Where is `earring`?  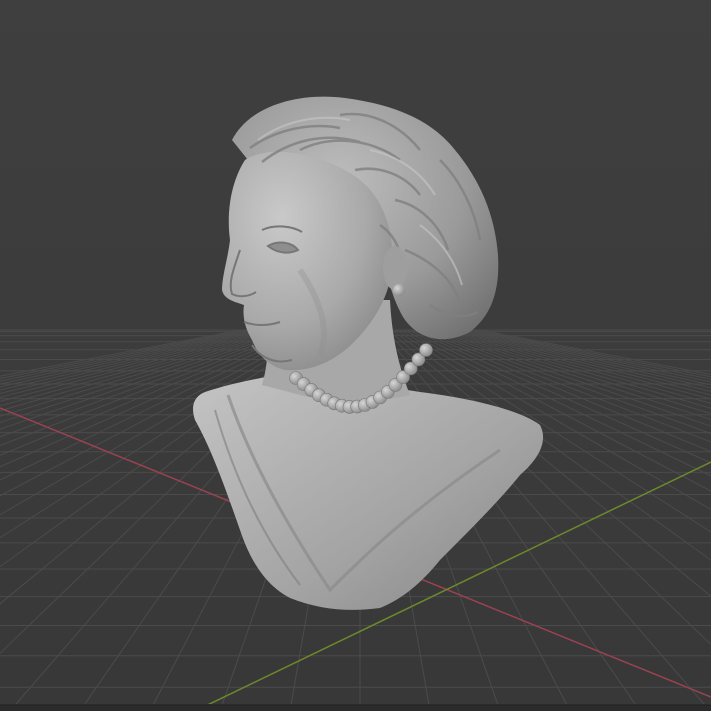
earring is located at coordinates (399, 290).